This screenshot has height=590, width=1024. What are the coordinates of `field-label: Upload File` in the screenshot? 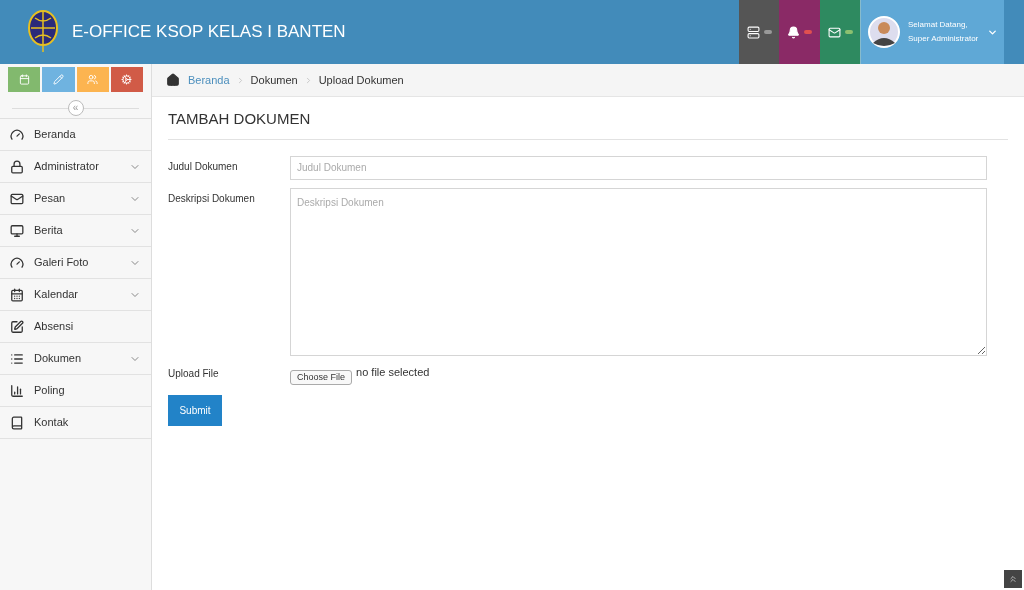 It's located at (194, 373).